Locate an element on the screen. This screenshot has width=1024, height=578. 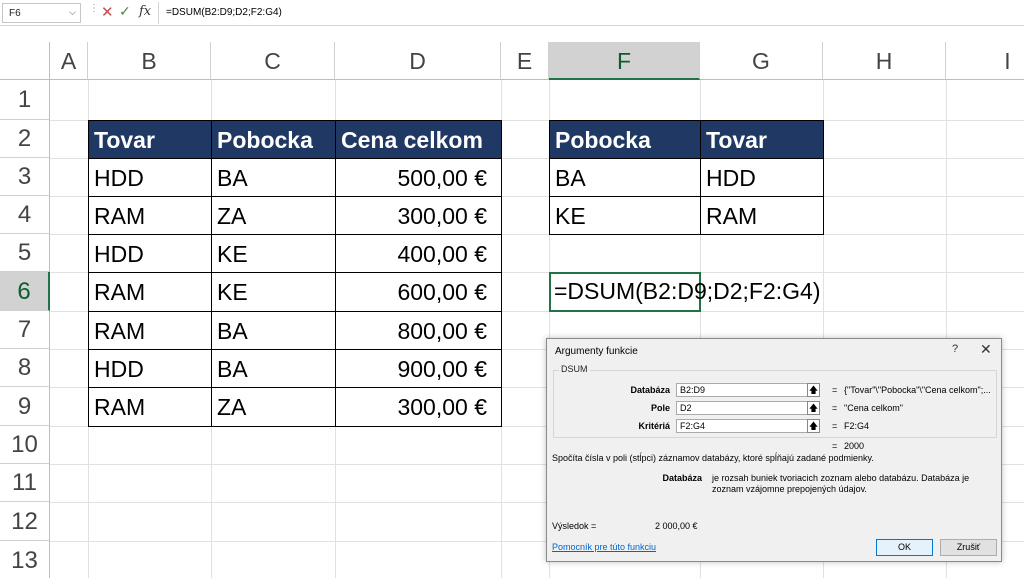
criteria-cell: BA is located at coordinates (625, 177).